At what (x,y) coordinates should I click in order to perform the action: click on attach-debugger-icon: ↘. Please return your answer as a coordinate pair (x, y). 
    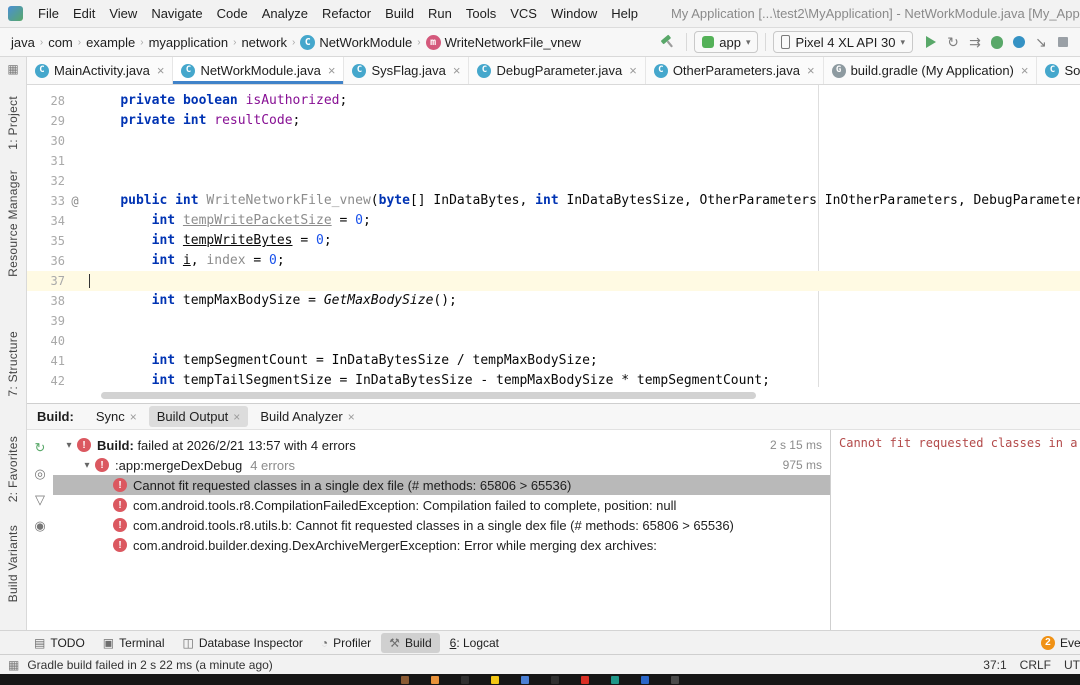
    Looking at the image, I should click on (1041, 42).